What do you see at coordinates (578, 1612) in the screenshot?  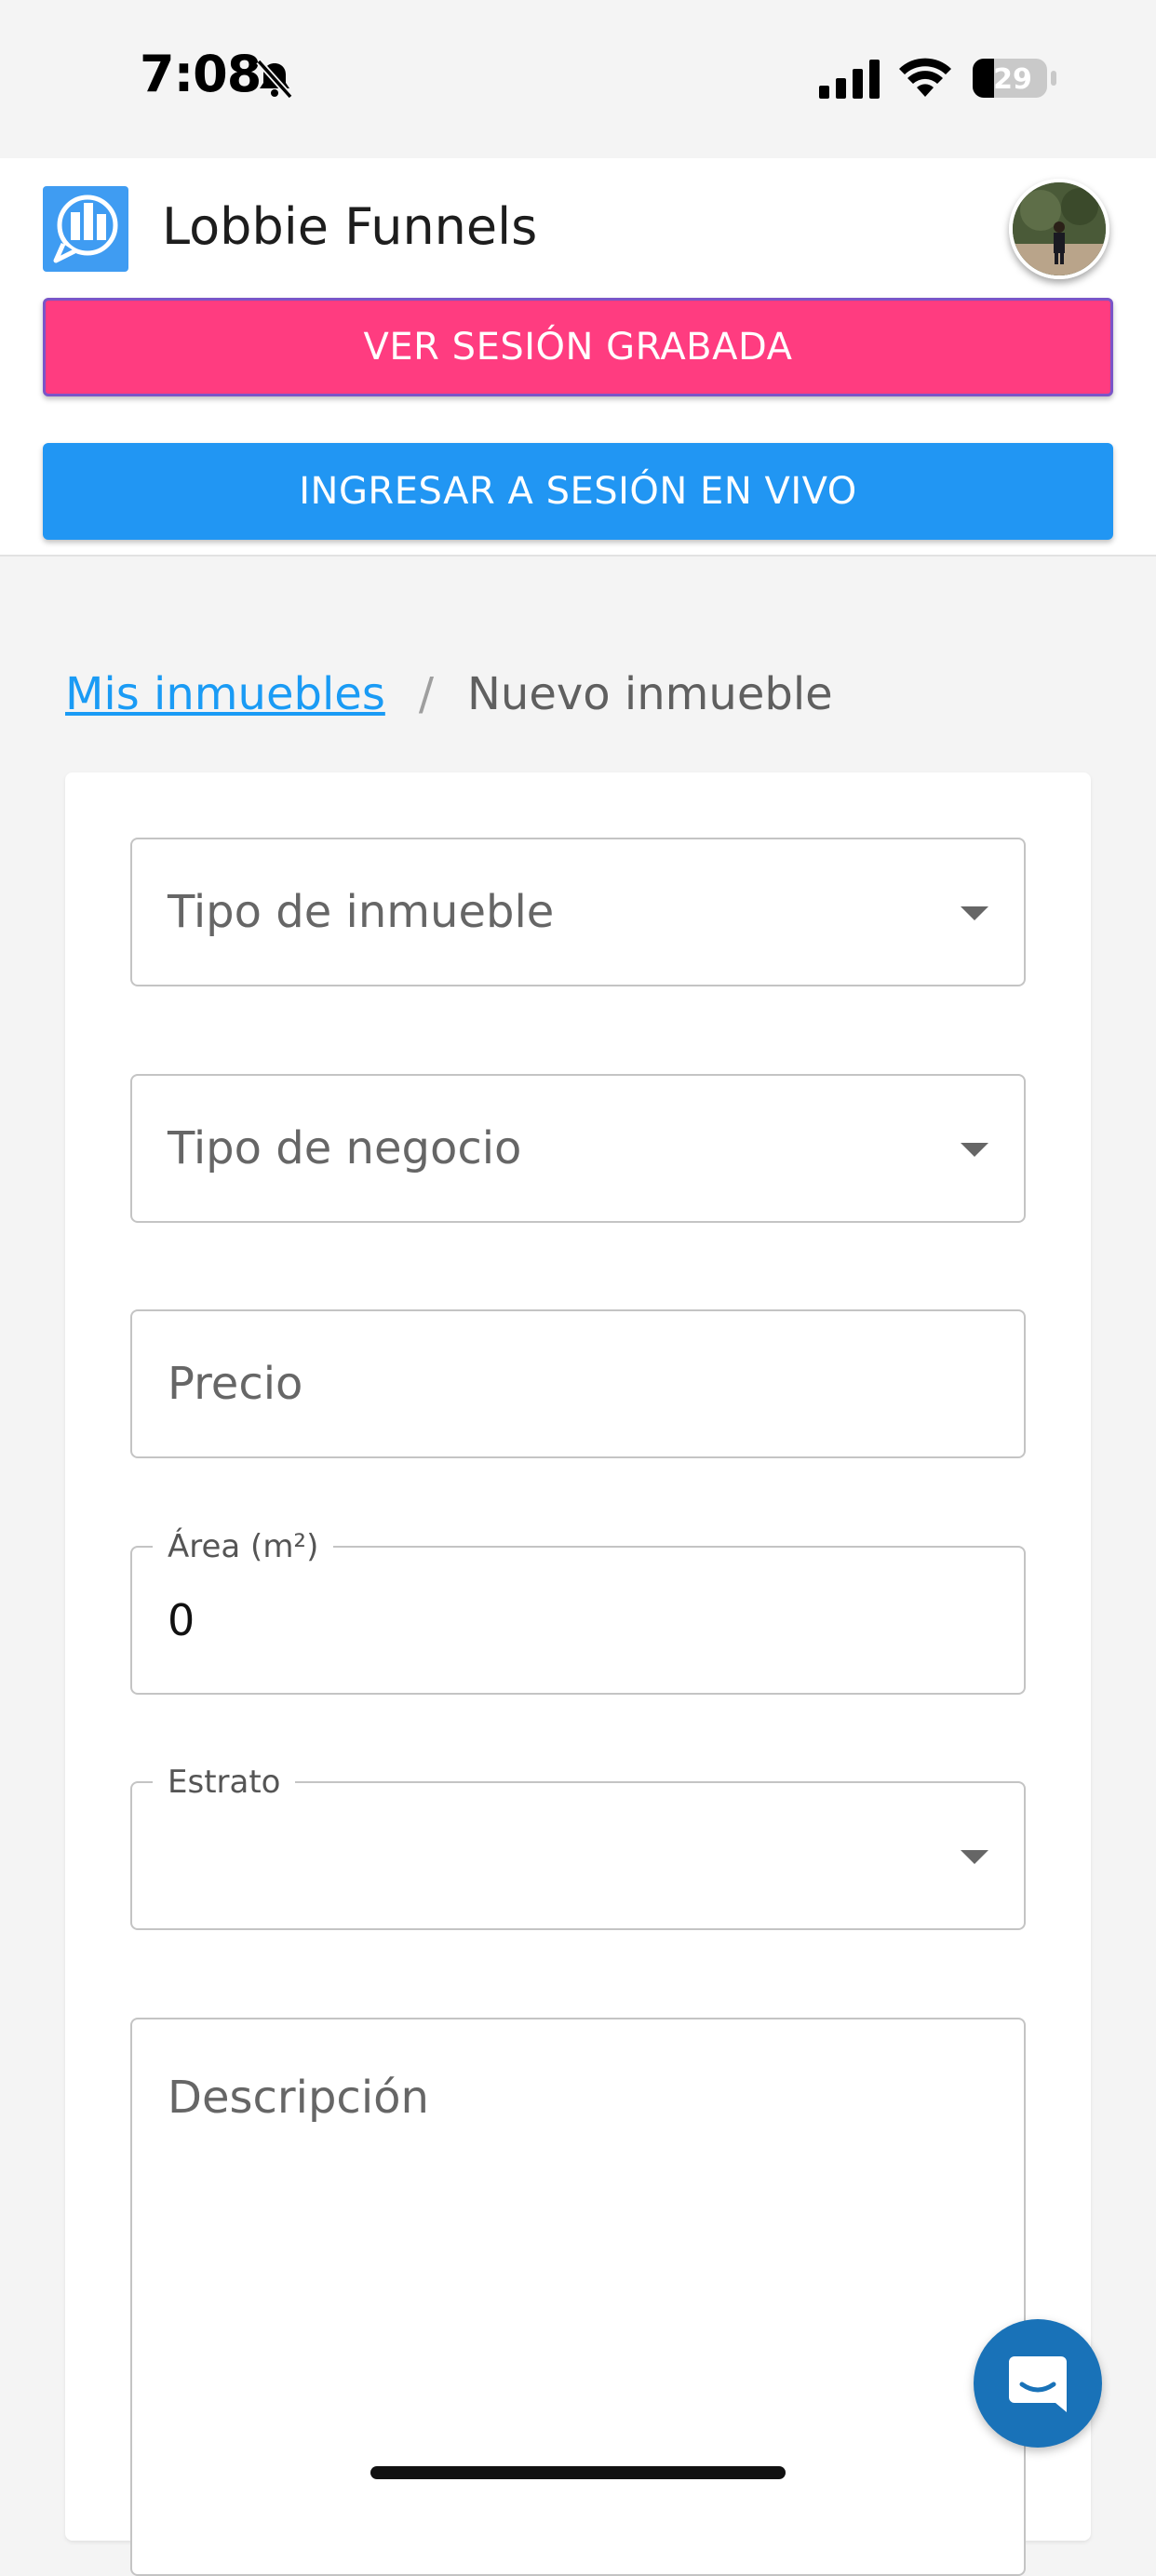 I see `area-input: Área (m²) 0` at bounding box center [578, 1612].